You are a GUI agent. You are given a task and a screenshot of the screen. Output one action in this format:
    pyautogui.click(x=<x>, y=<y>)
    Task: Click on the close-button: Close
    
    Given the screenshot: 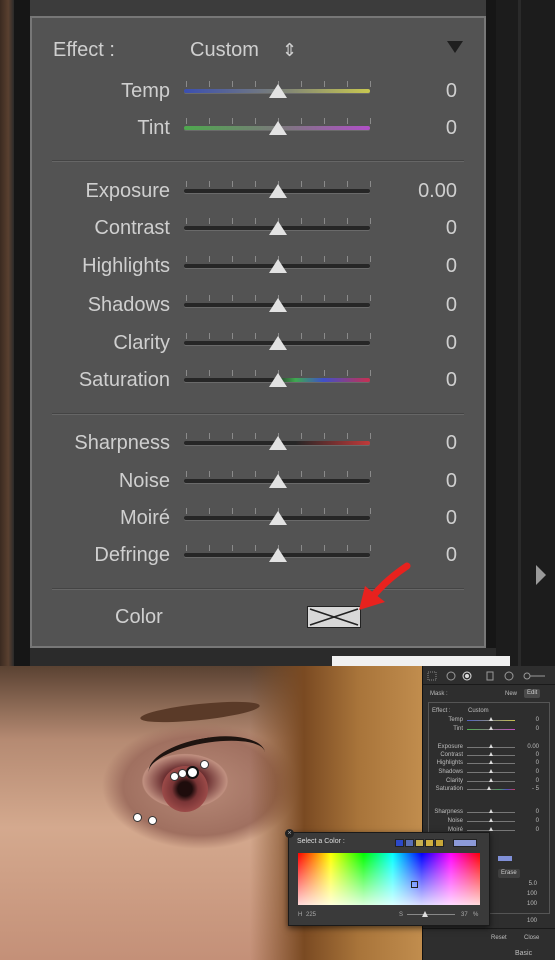 What is the action you would take?
    pyautogui.click(x=531, y=938)
    